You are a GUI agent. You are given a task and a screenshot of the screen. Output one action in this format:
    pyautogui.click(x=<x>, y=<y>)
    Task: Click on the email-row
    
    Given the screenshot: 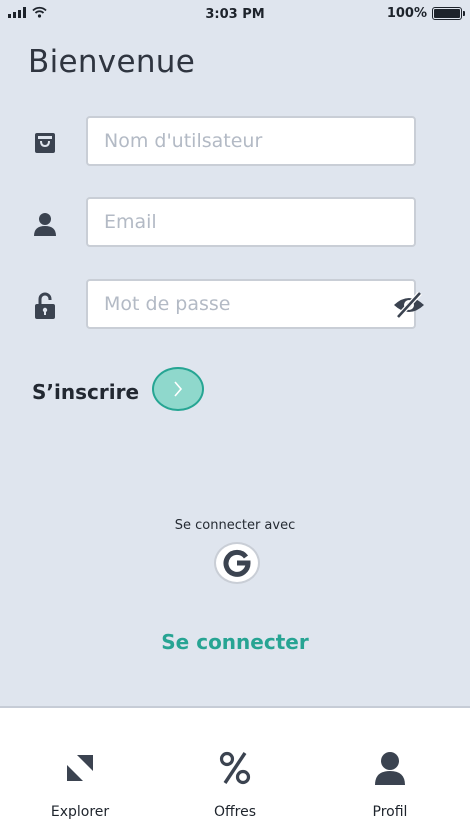 What is the action you would take?
    pyautogui.click(x=224, y=223)
    